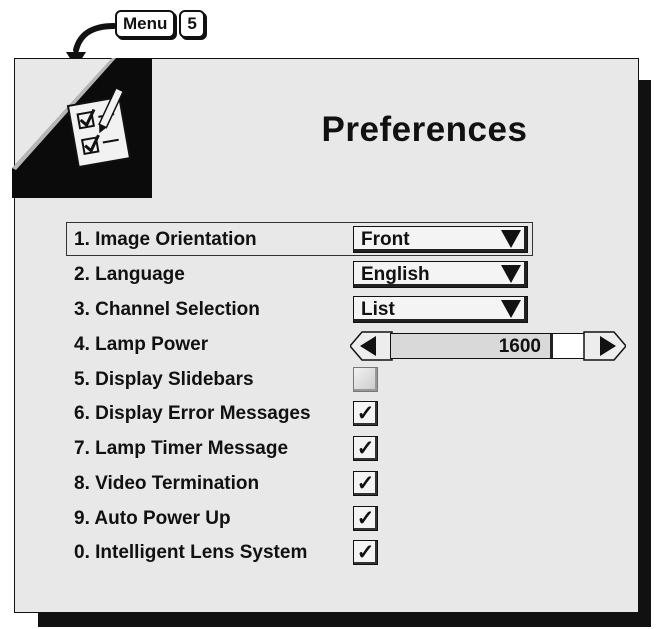 The width and height of the screenshot is (659, 629). I want to click on triangle-left-icon, so click(372, 346).